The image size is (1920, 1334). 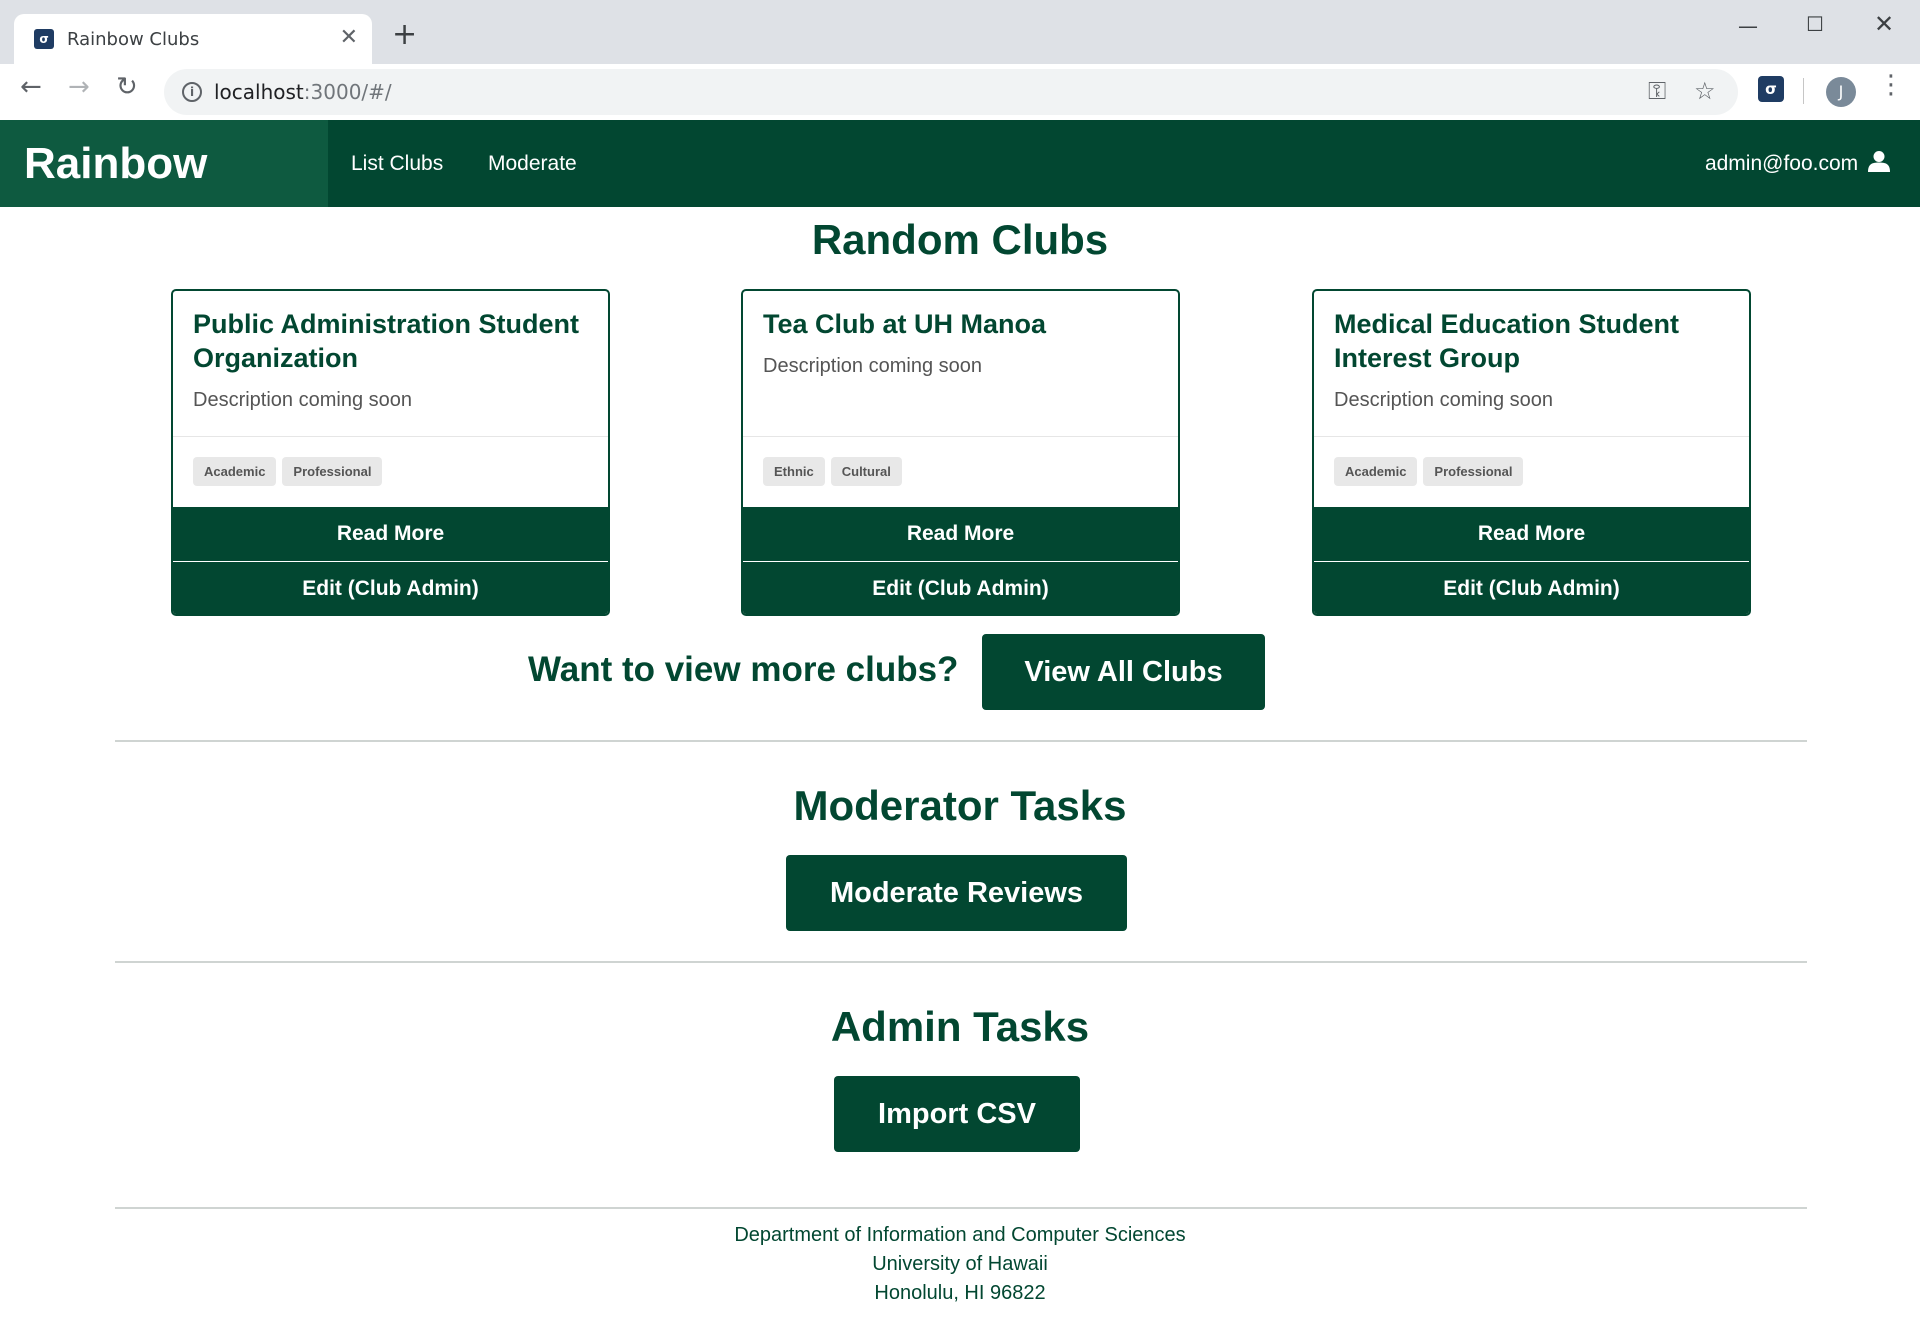 What do you see at coordinates (164, 197) in the screenshot?
I see `brand-logo: Rainbow Clubs` at bounding box center [164, 197].